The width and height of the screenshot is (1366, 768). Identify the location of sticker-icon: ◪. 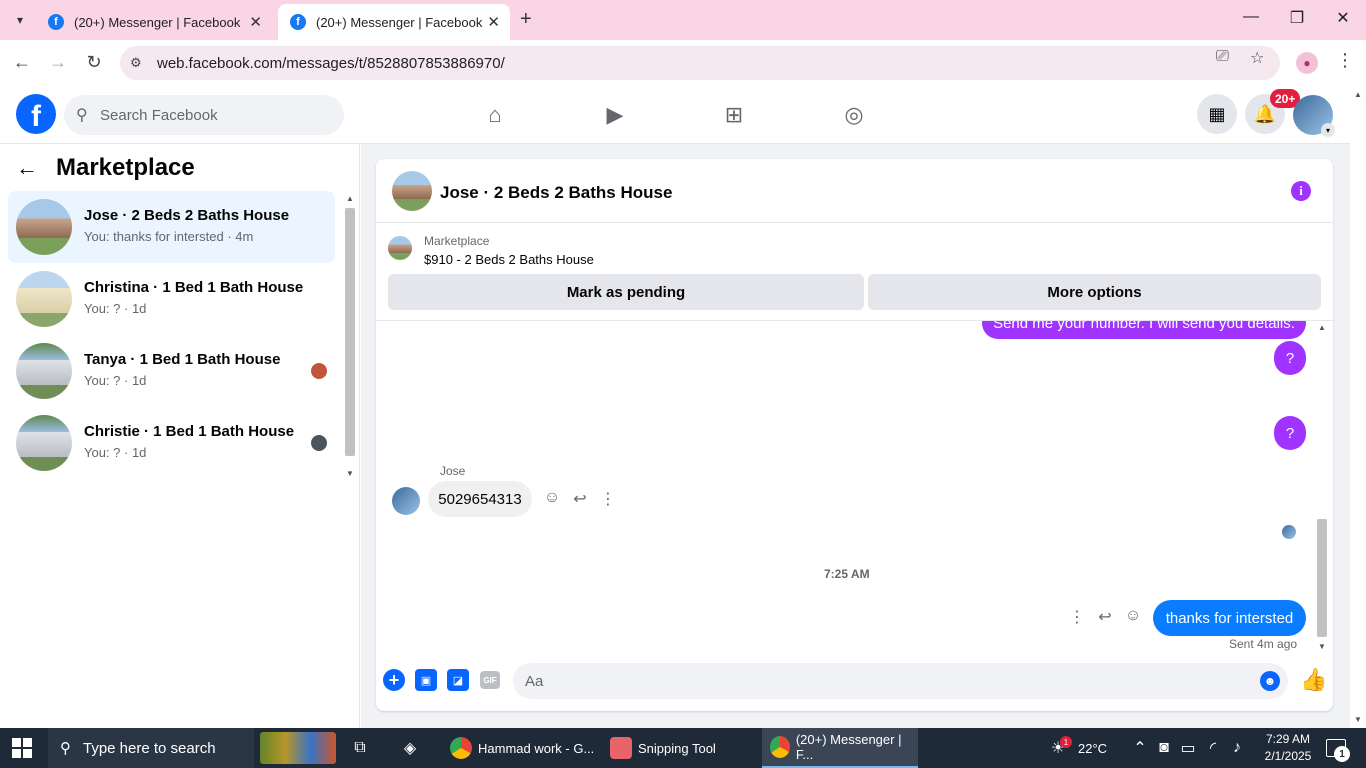
(458, 680).